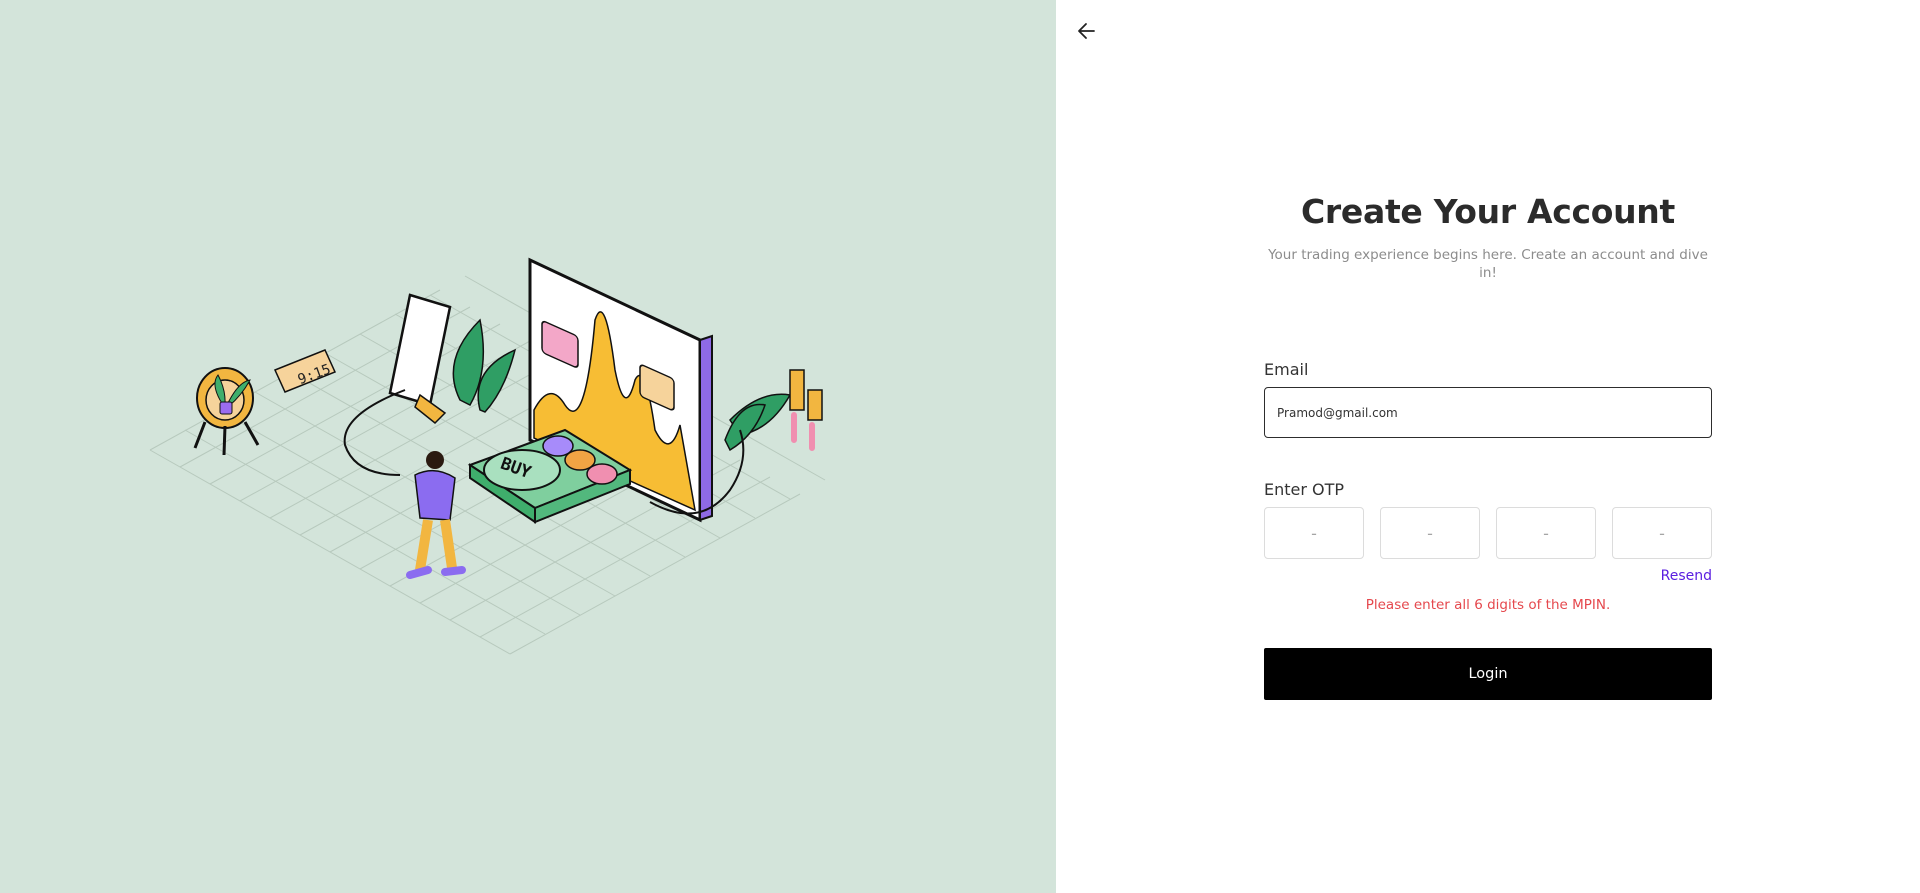 This screenshot has width=1920, height=893. Describe the element at coordinates (1488, 674) in the screenshot. I see `login-button: Login` at that location.